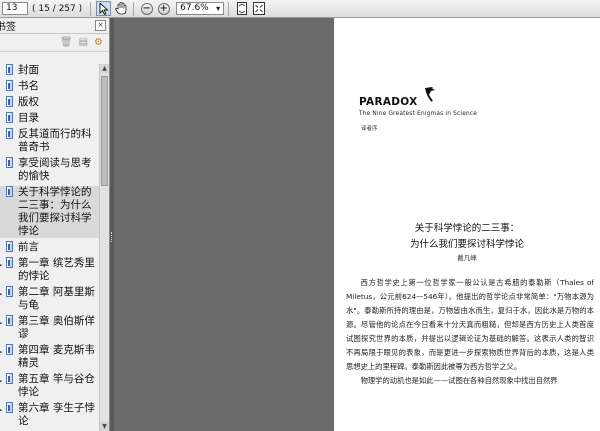  What do you see at coordinates (100, 25) in the screenshot?
I see `close-panel-button: ×` at bounding box center [100, 25].